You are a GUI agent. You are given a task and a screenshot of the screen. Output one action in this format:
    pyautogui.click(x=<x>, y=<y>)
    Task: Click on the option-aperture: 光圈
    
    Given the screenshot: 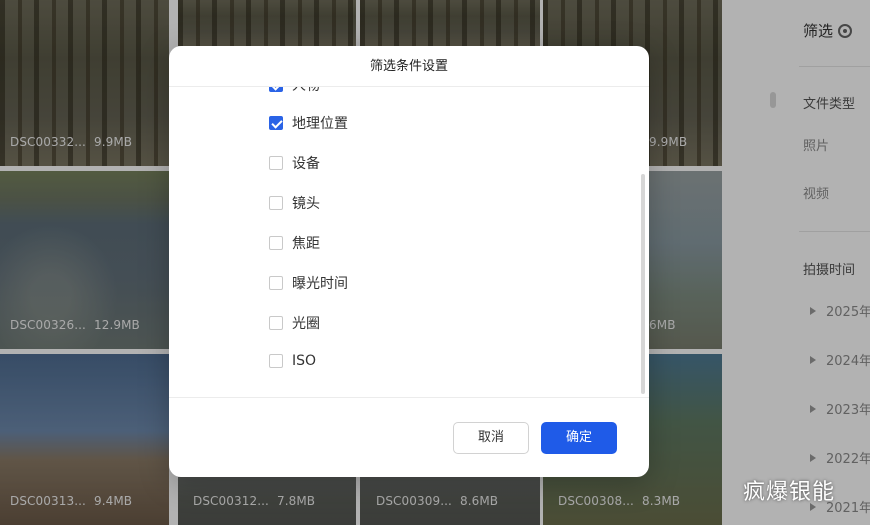 What is the action you would take?
    pyautogui.click(x=294, y=323)
    